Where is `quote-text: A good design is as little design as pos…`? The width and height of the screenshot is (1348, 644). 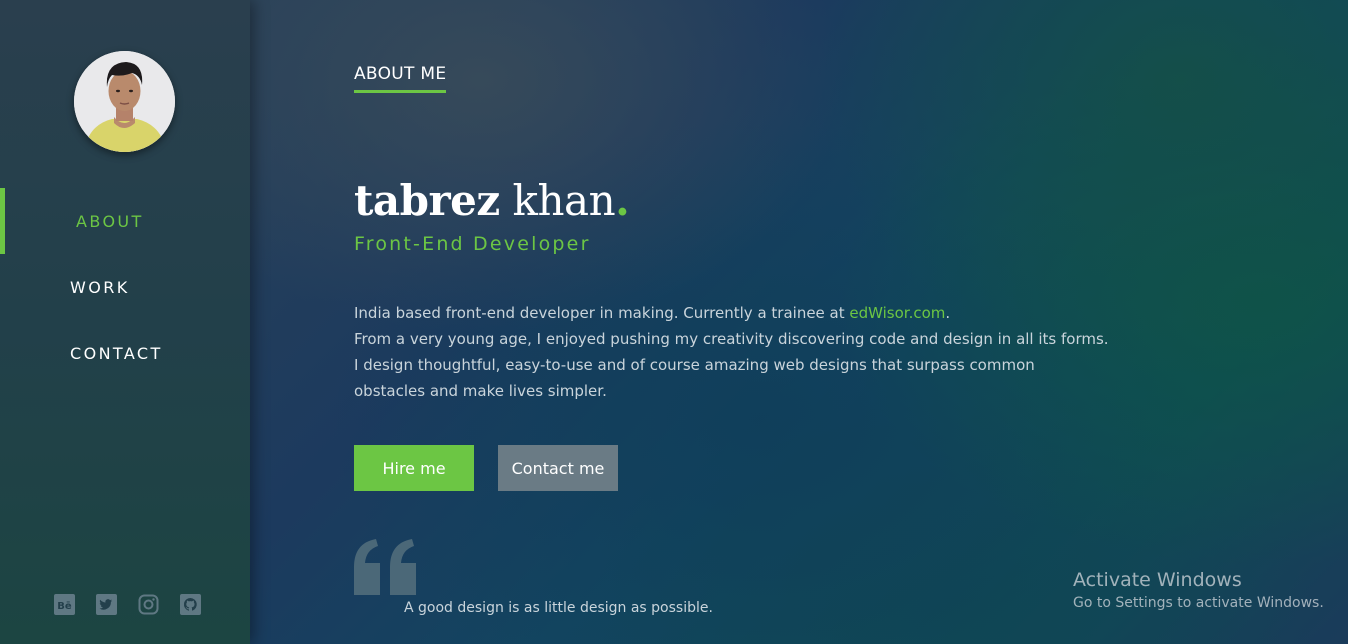
quote-text: A good design is as little design as pos… is located at coordinates (558, 608).